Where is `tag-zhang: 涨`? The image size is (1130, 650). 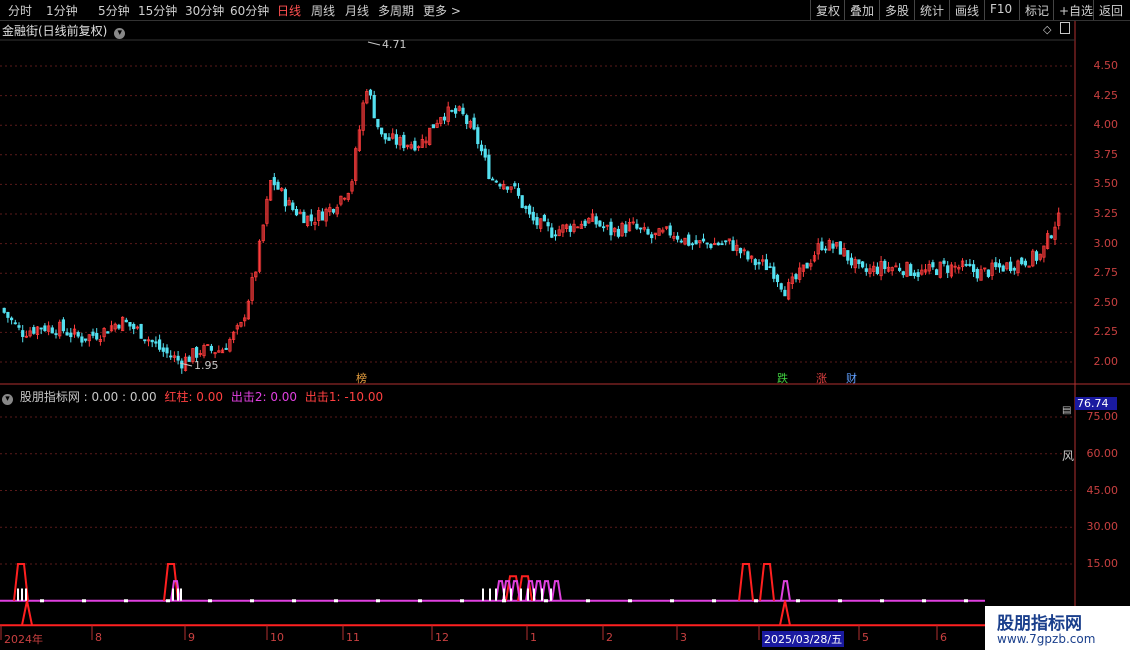
tag-zhang: 涨 is located at coordinates (821, 378).